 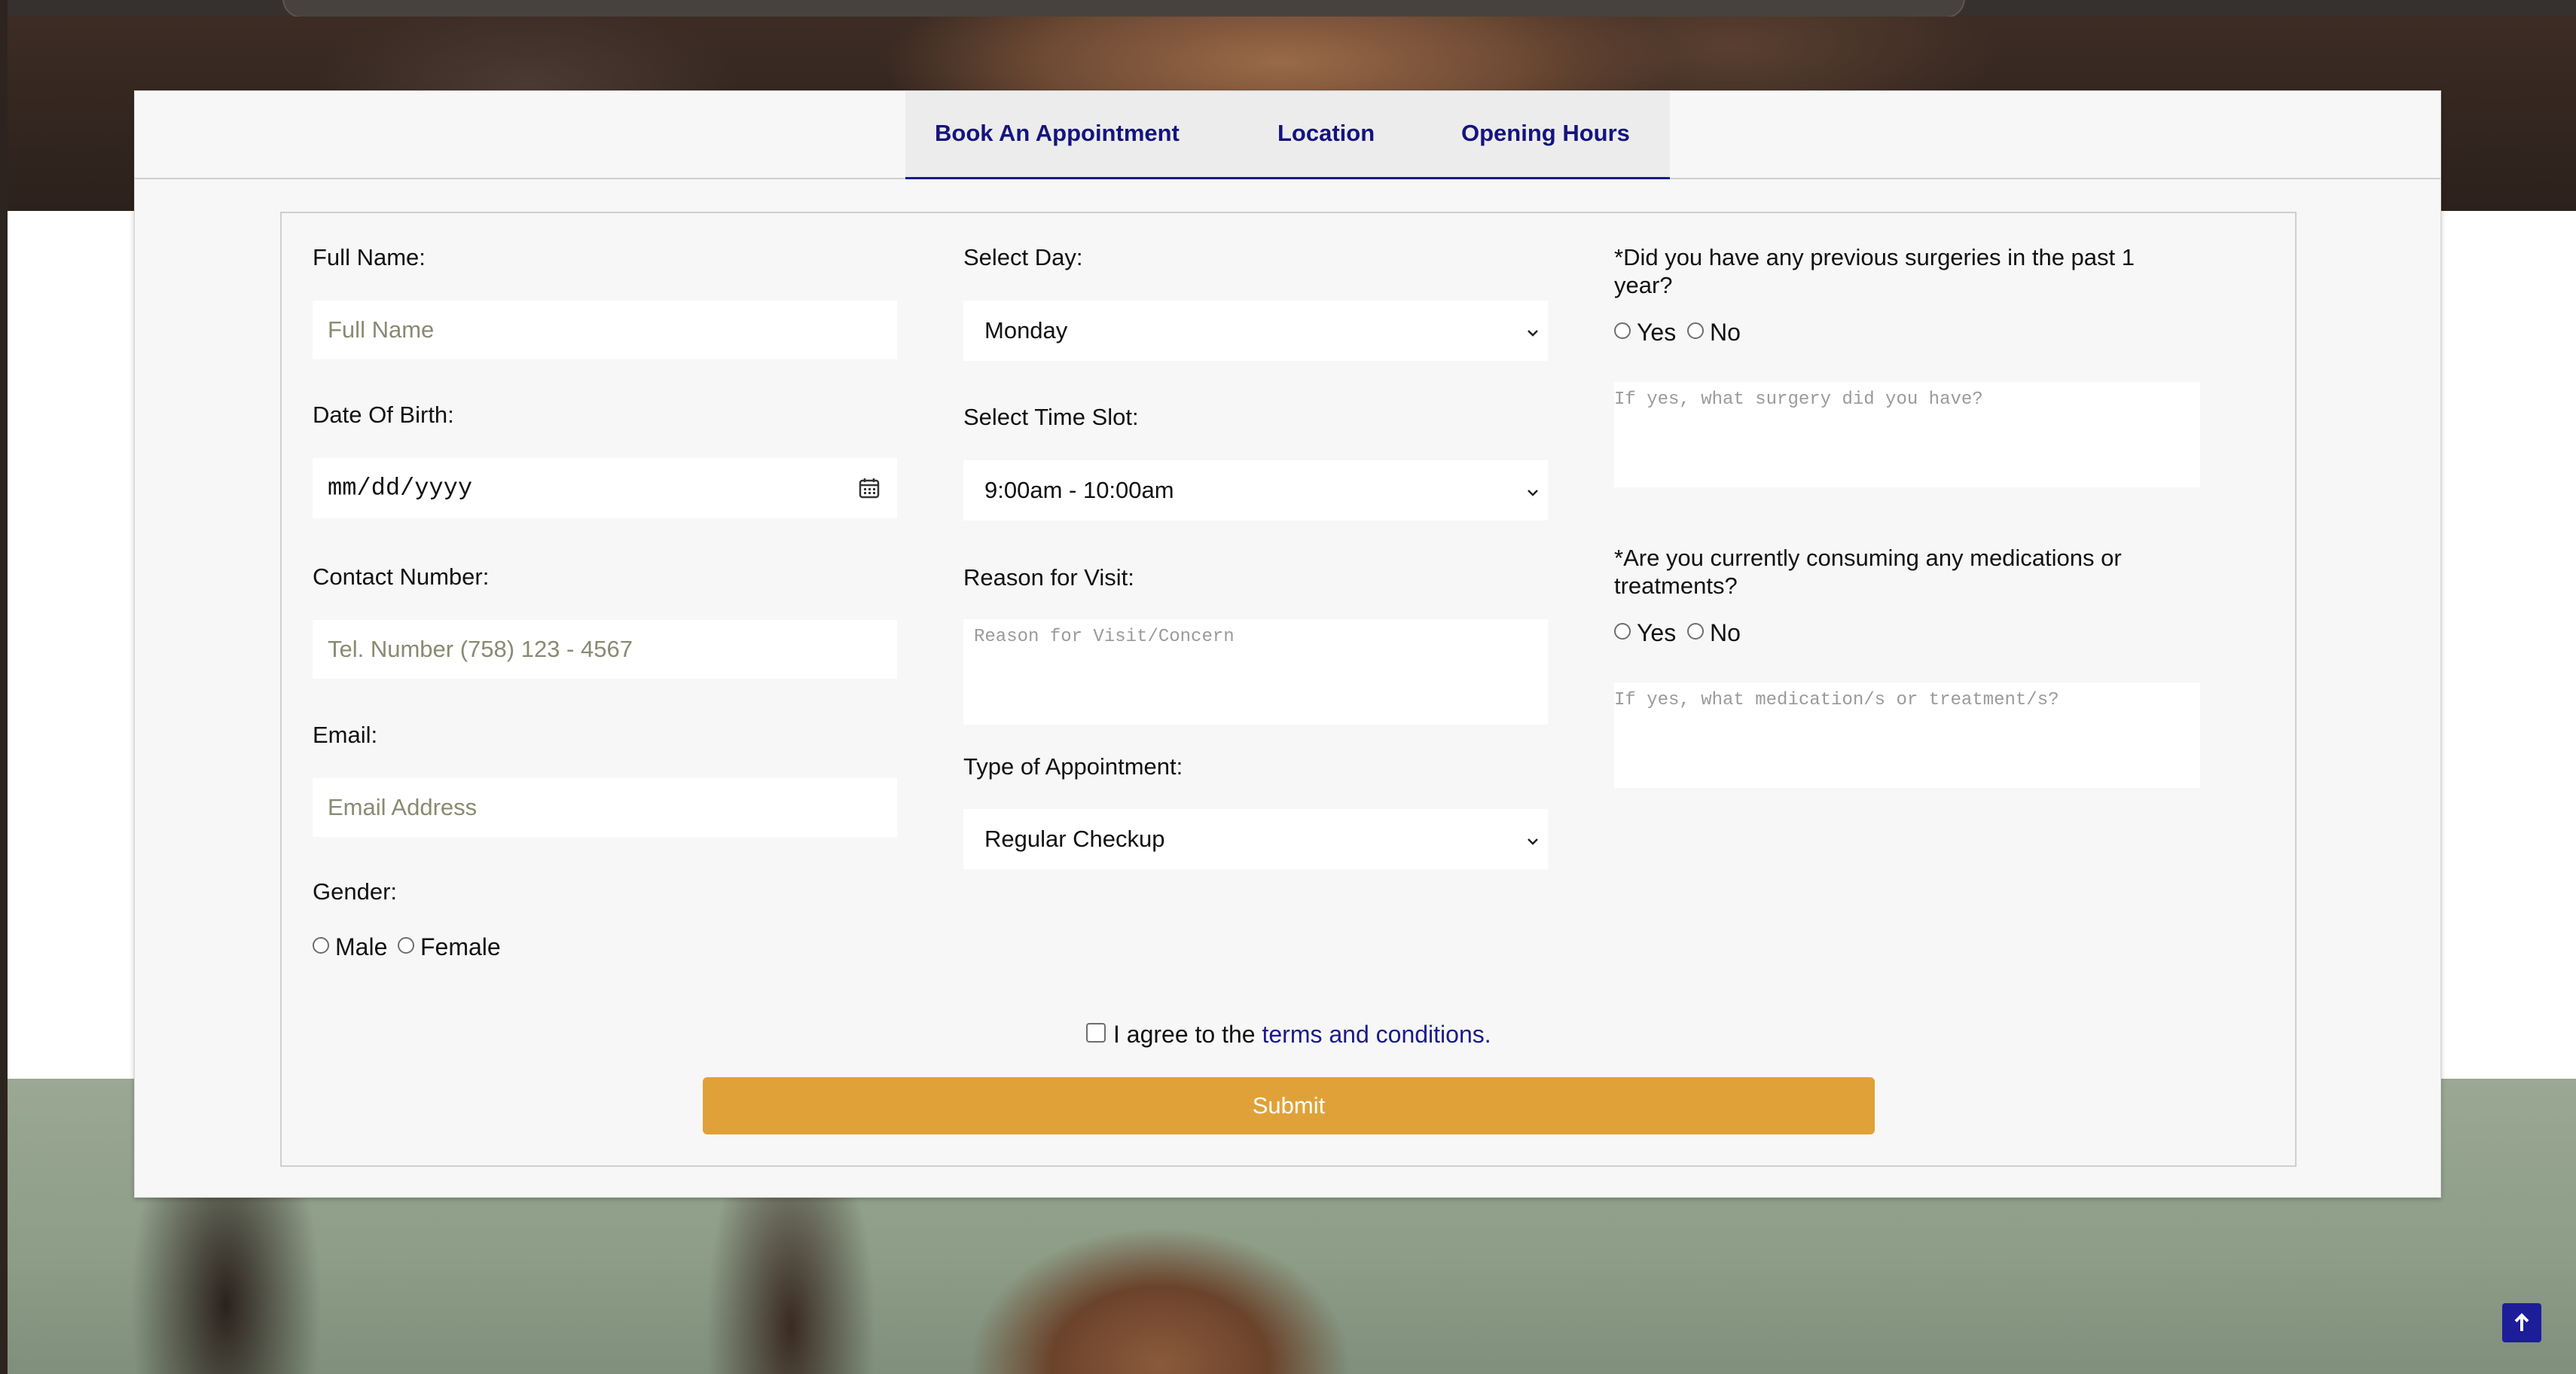 What do you see at coordinates (1123, 9) in the screenshot?
I see `browser-address-bar` at bounding box center [1123, 9].